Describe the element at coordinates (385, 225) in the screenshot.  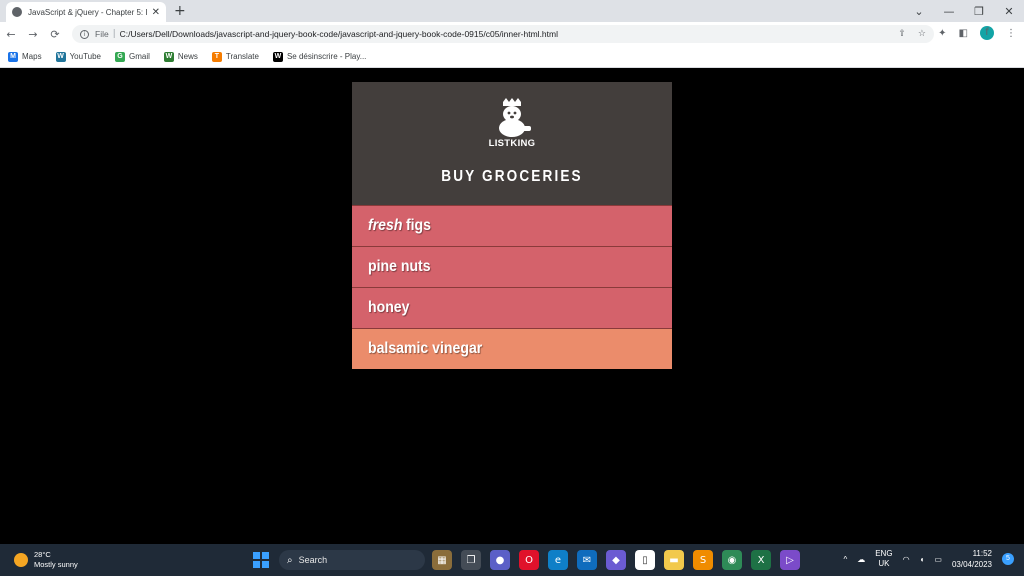
I see `list-item-emphasis: fresh` at that location.